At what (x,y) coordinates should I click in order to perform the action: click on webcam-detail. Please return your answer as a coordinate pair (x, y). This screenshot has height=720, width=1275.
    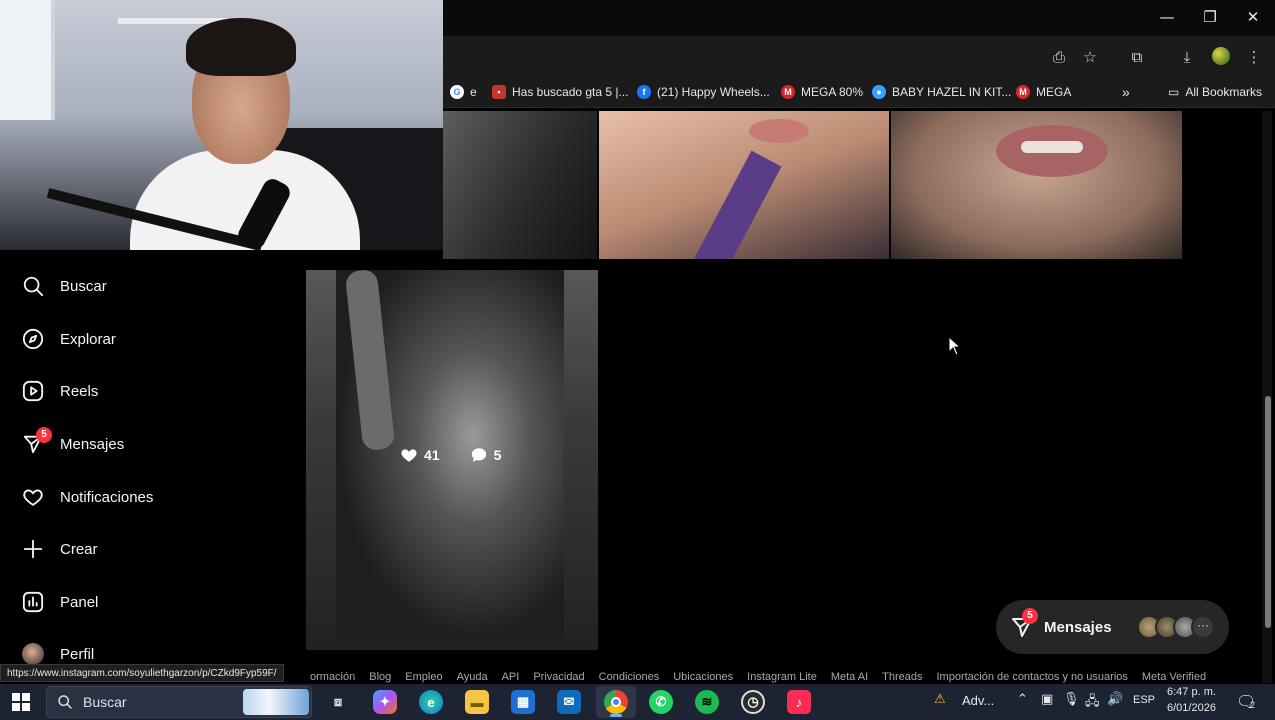
    Looking at the image, I should click on (241, 47).